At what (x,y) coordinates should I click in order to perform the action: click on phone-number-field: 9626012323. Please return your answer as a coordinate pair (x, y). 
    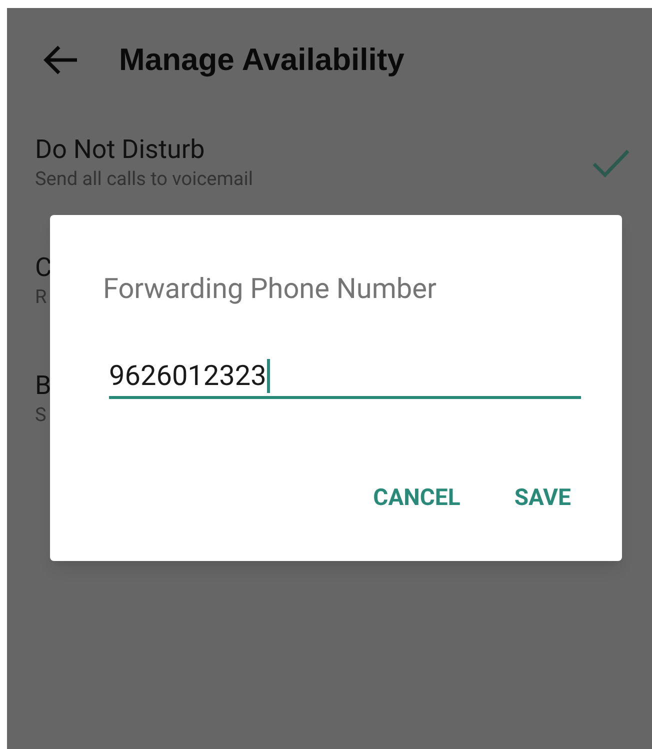
    Looking at the image, I should click on (345, 377).